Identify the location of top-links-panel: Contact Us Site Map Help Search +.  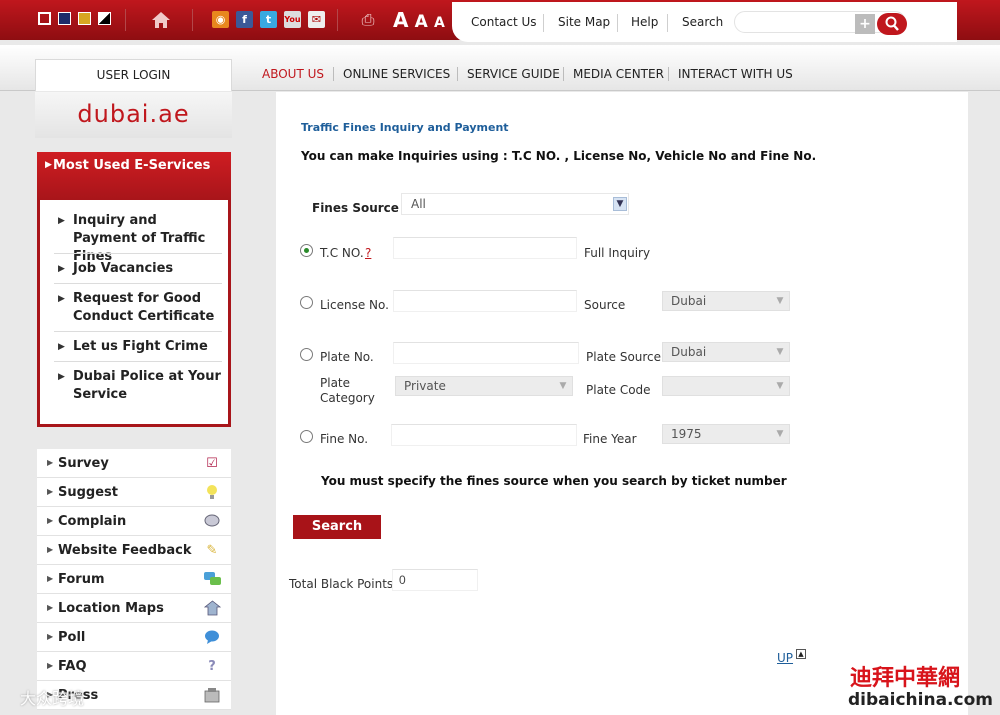
(704, 22).